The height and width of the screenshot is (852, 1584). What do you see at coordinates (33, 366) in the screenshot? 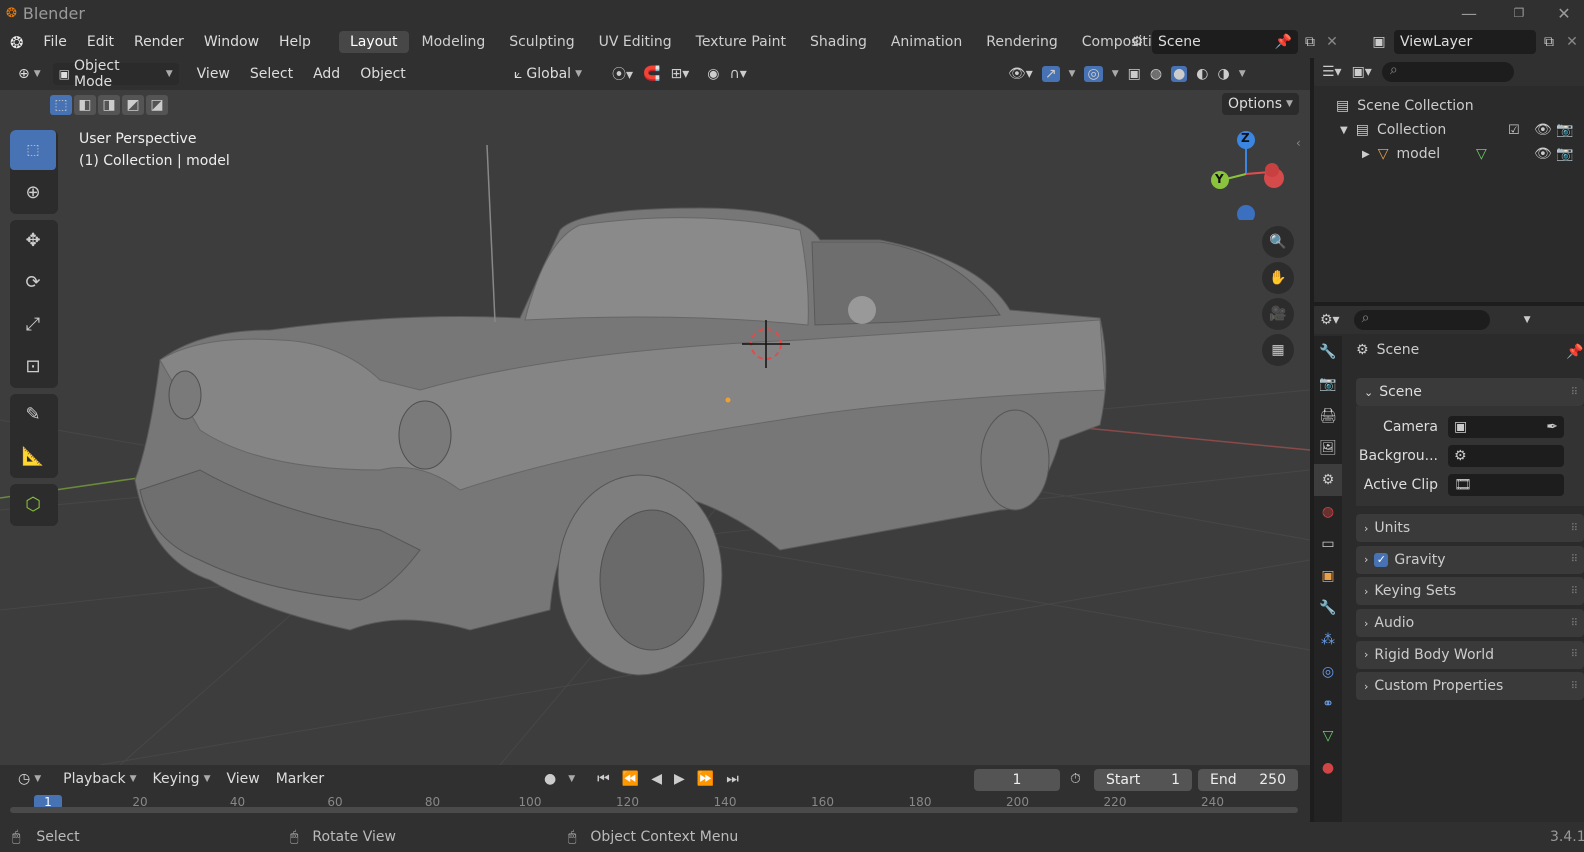
I see `transform-tool-icon: ⊡` at bounding box center [33, 366].